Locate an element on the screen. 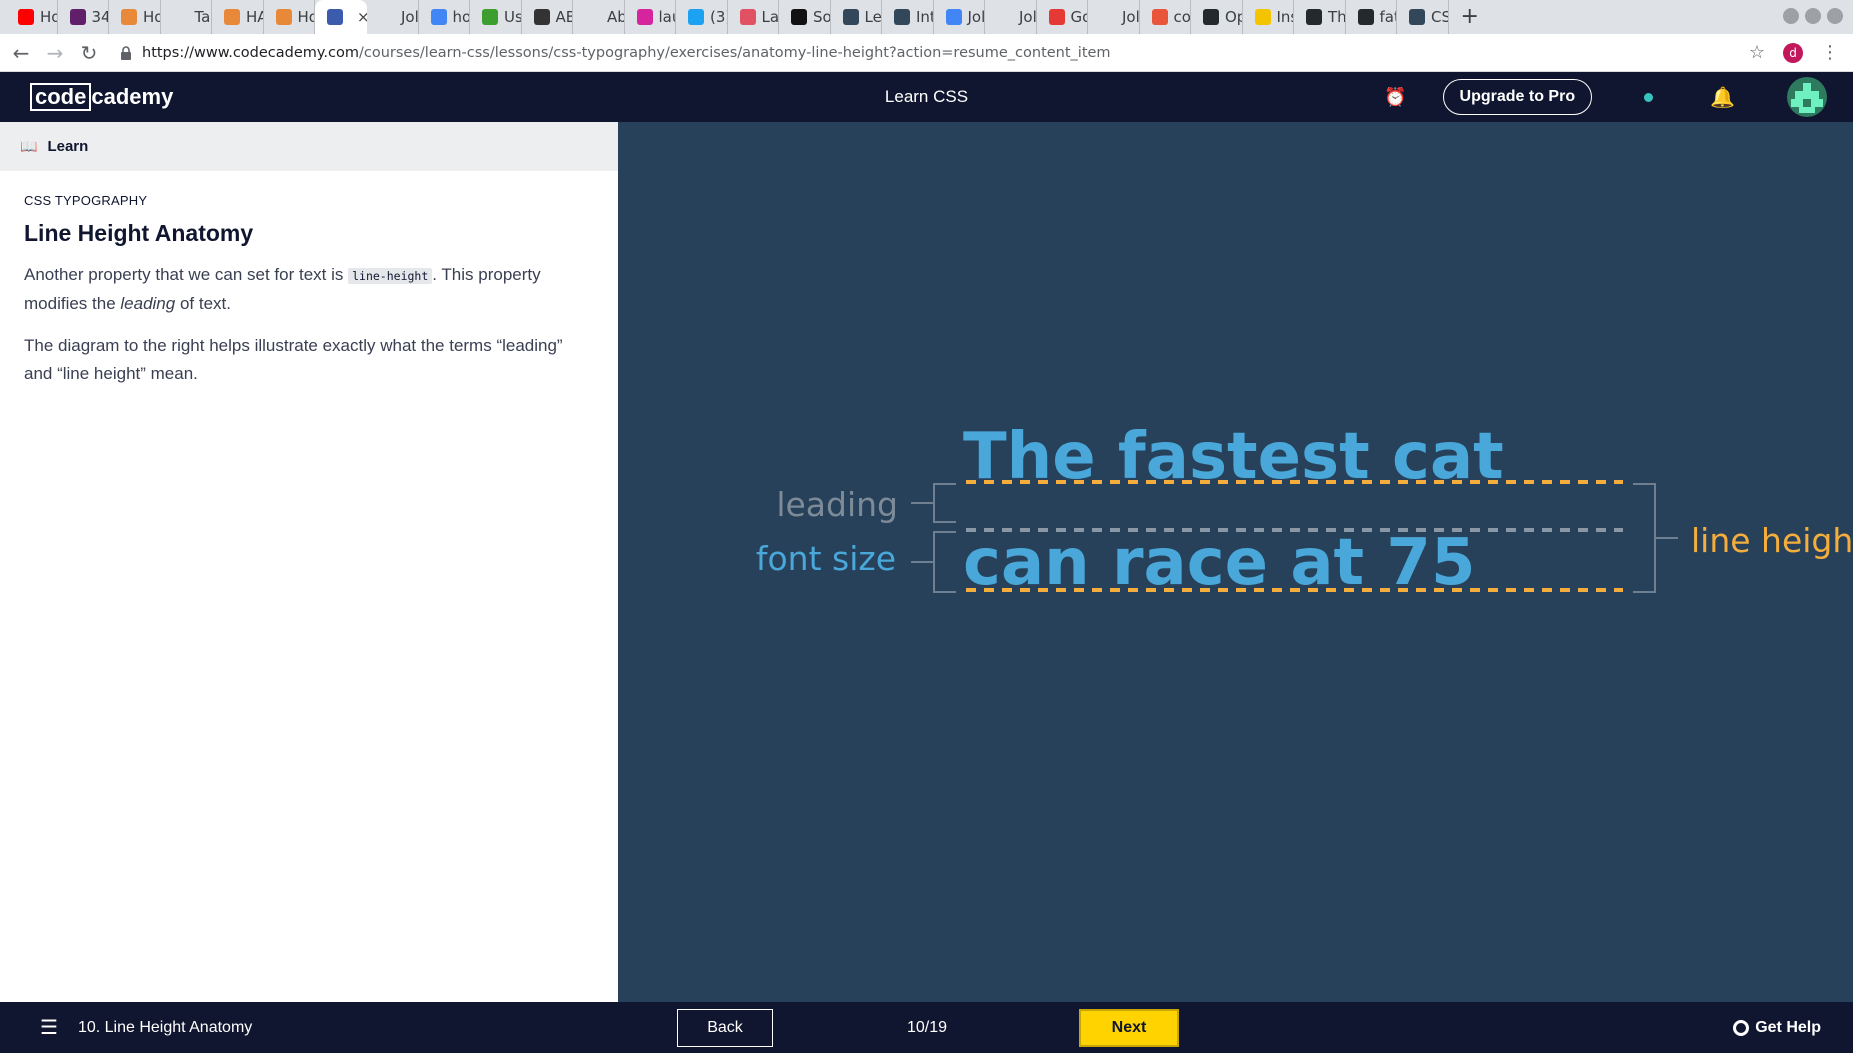  browser-tab: Ins is located at coordinates (1268, 17).